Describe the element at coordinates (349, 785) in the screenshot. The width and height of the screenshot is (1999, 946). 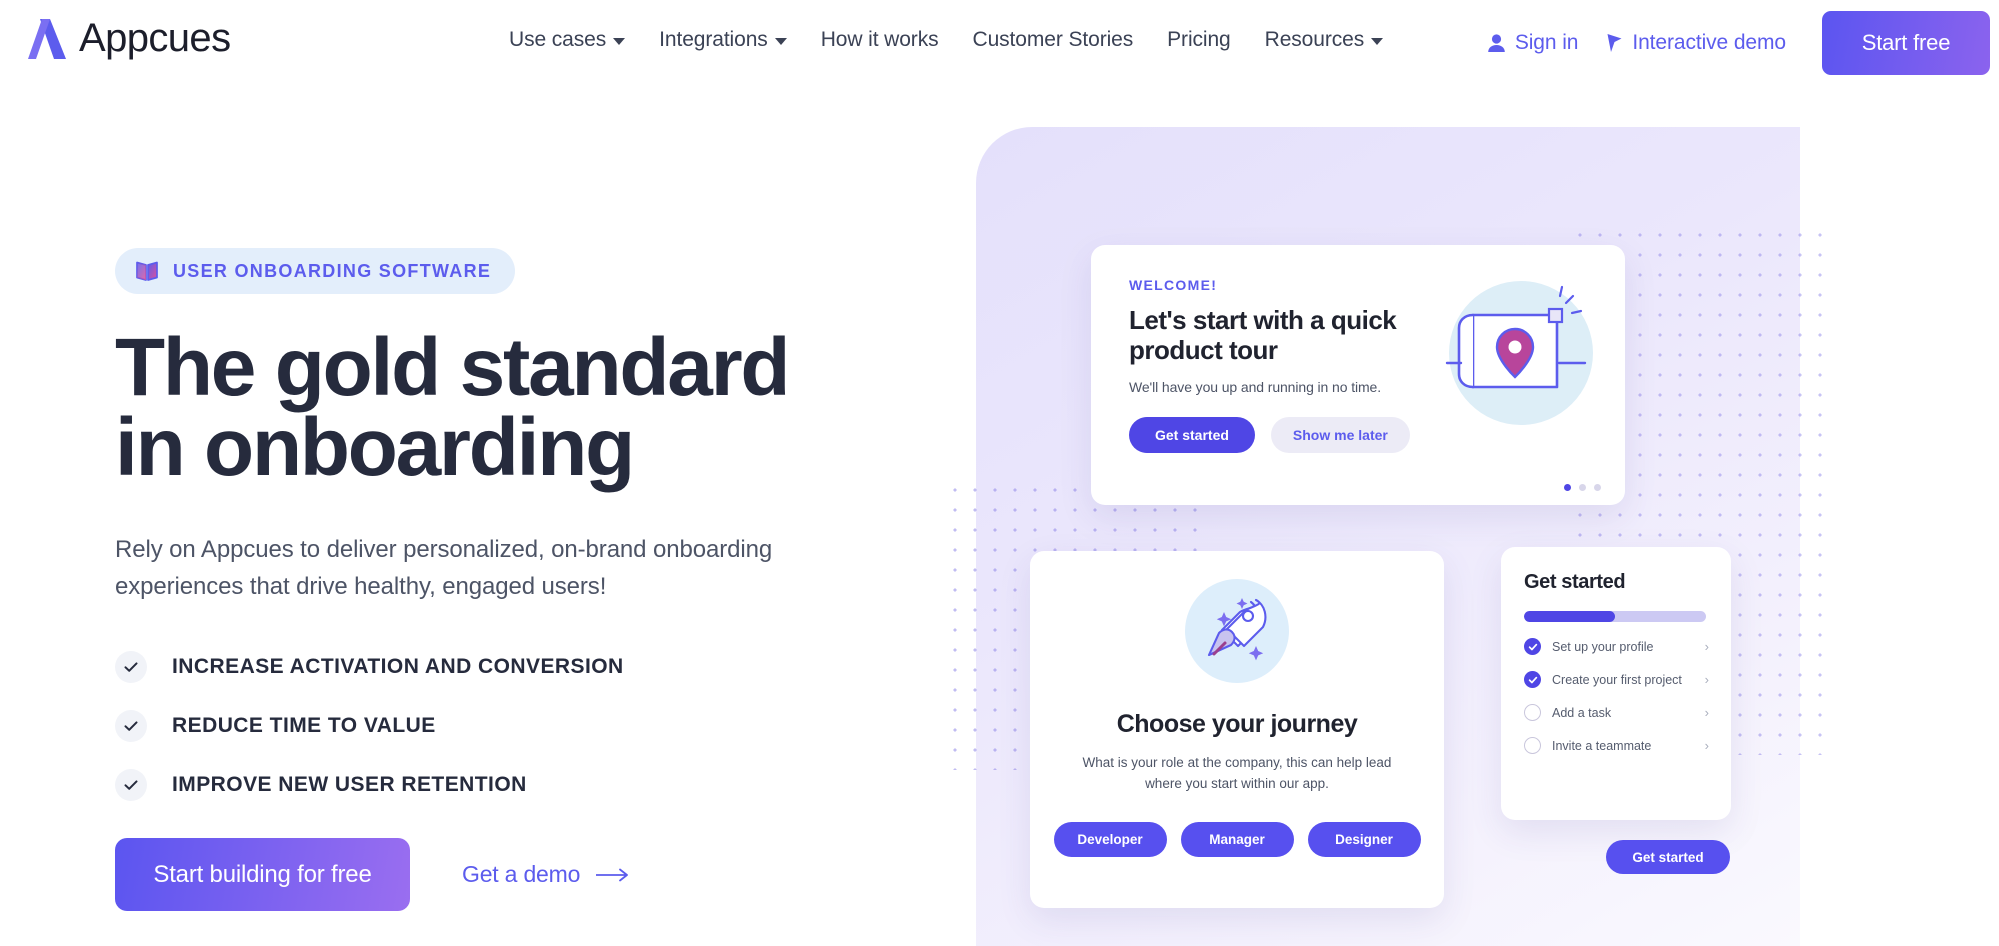
I see `benefit-label: IMPROVE NEW USER RETENTION` at that location.